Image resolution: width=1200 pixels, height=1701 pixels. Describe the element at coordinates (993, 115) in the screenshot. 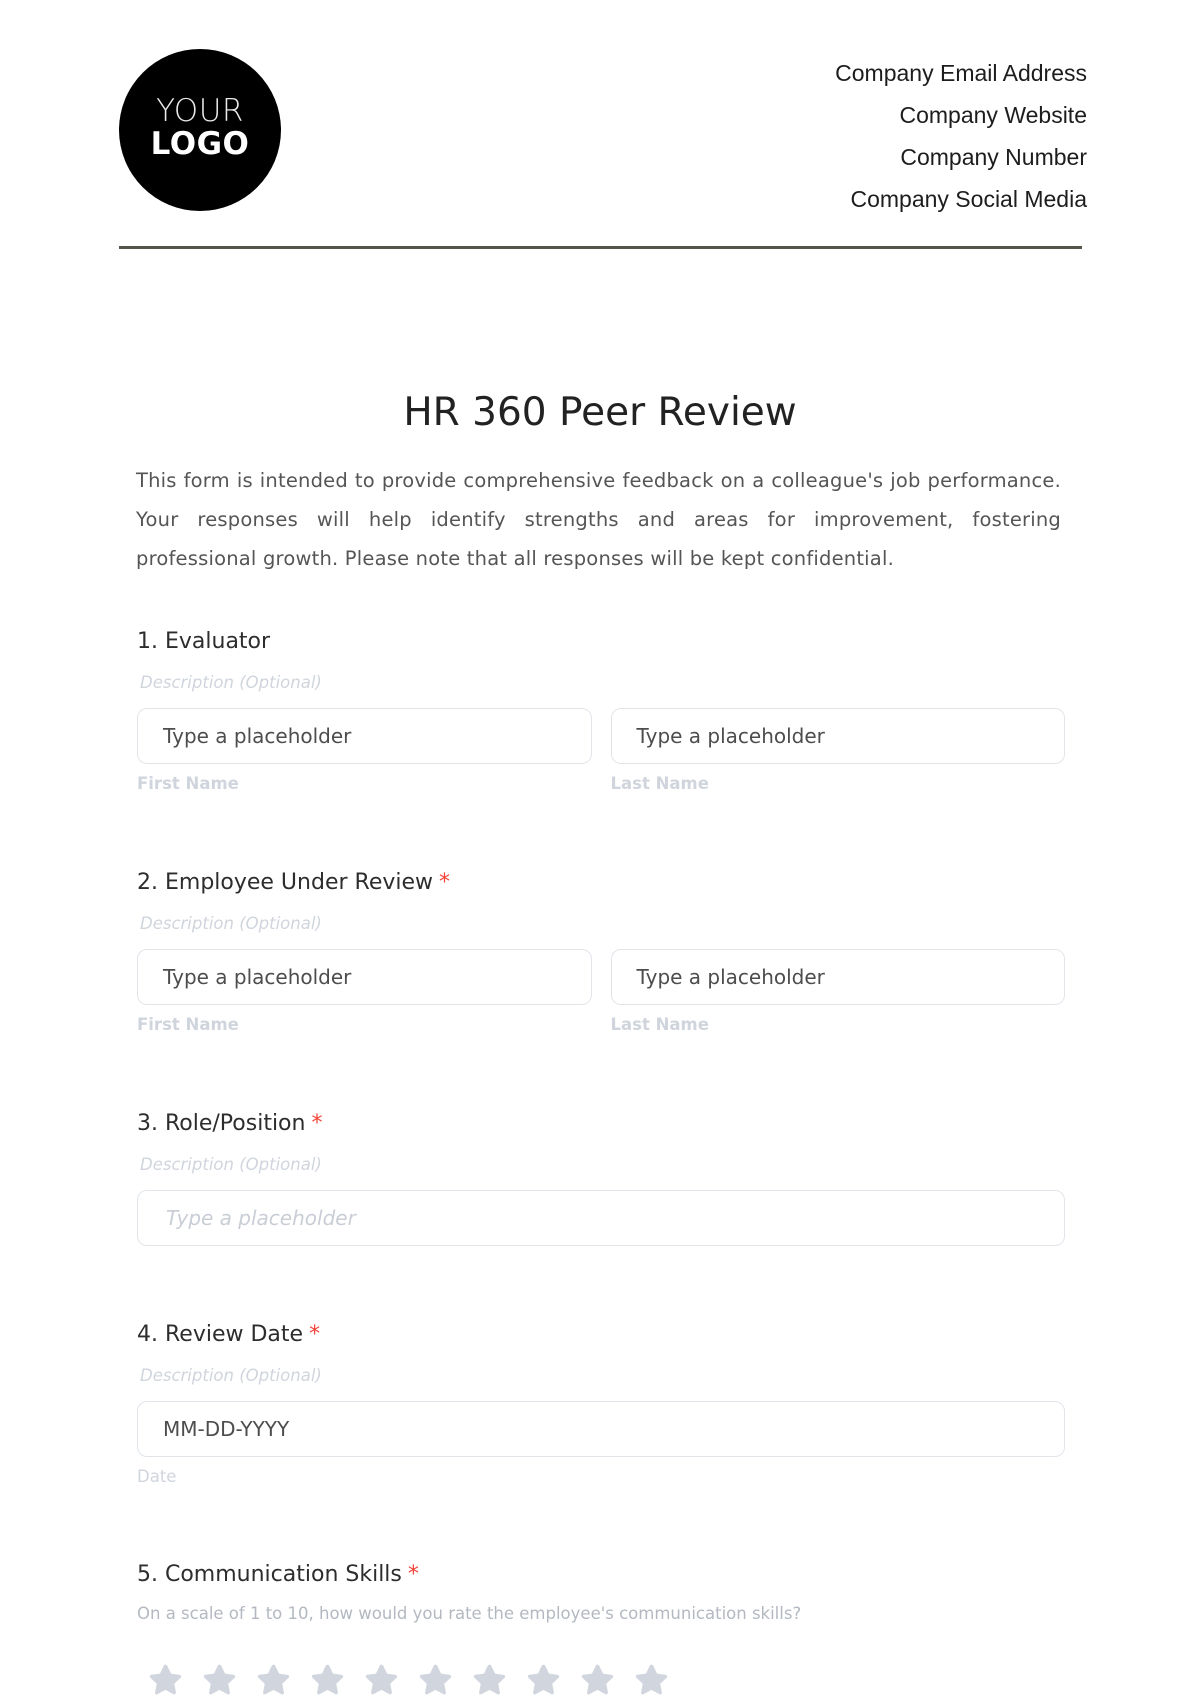

I see `company-website: Company Website` at that location.